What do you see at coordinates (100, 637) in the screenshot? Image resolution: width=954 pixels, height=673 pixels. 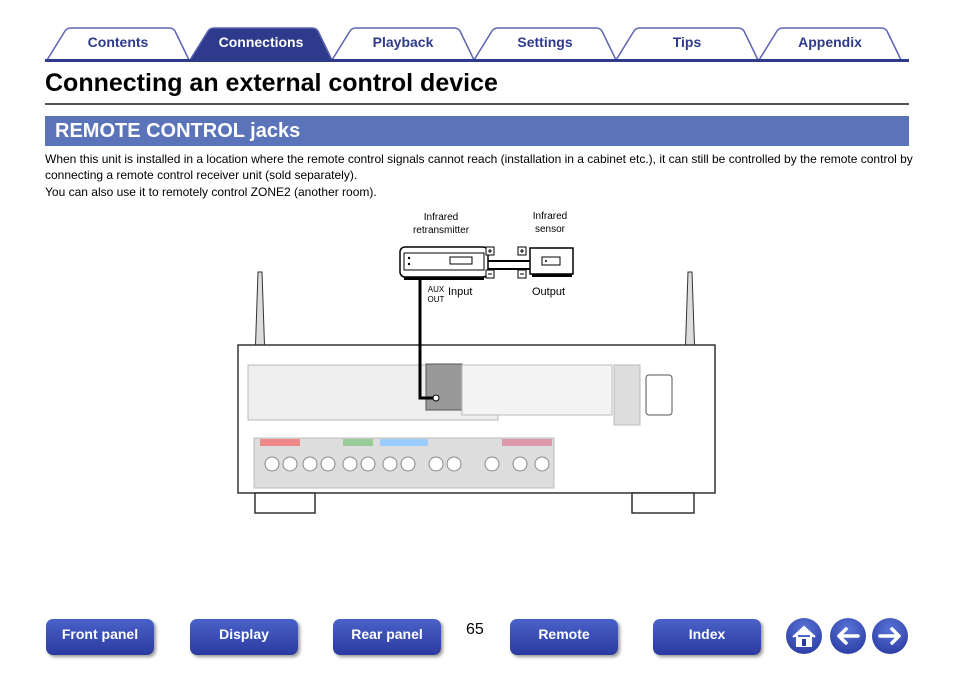 I see `front-panel-button: Front panel` at bounding box center [100, 637].